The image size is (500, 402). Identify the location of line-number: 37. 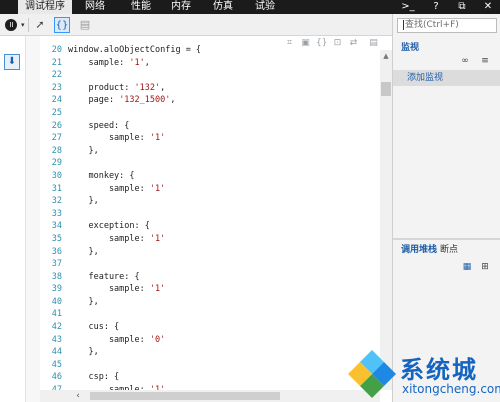
(51, 264).